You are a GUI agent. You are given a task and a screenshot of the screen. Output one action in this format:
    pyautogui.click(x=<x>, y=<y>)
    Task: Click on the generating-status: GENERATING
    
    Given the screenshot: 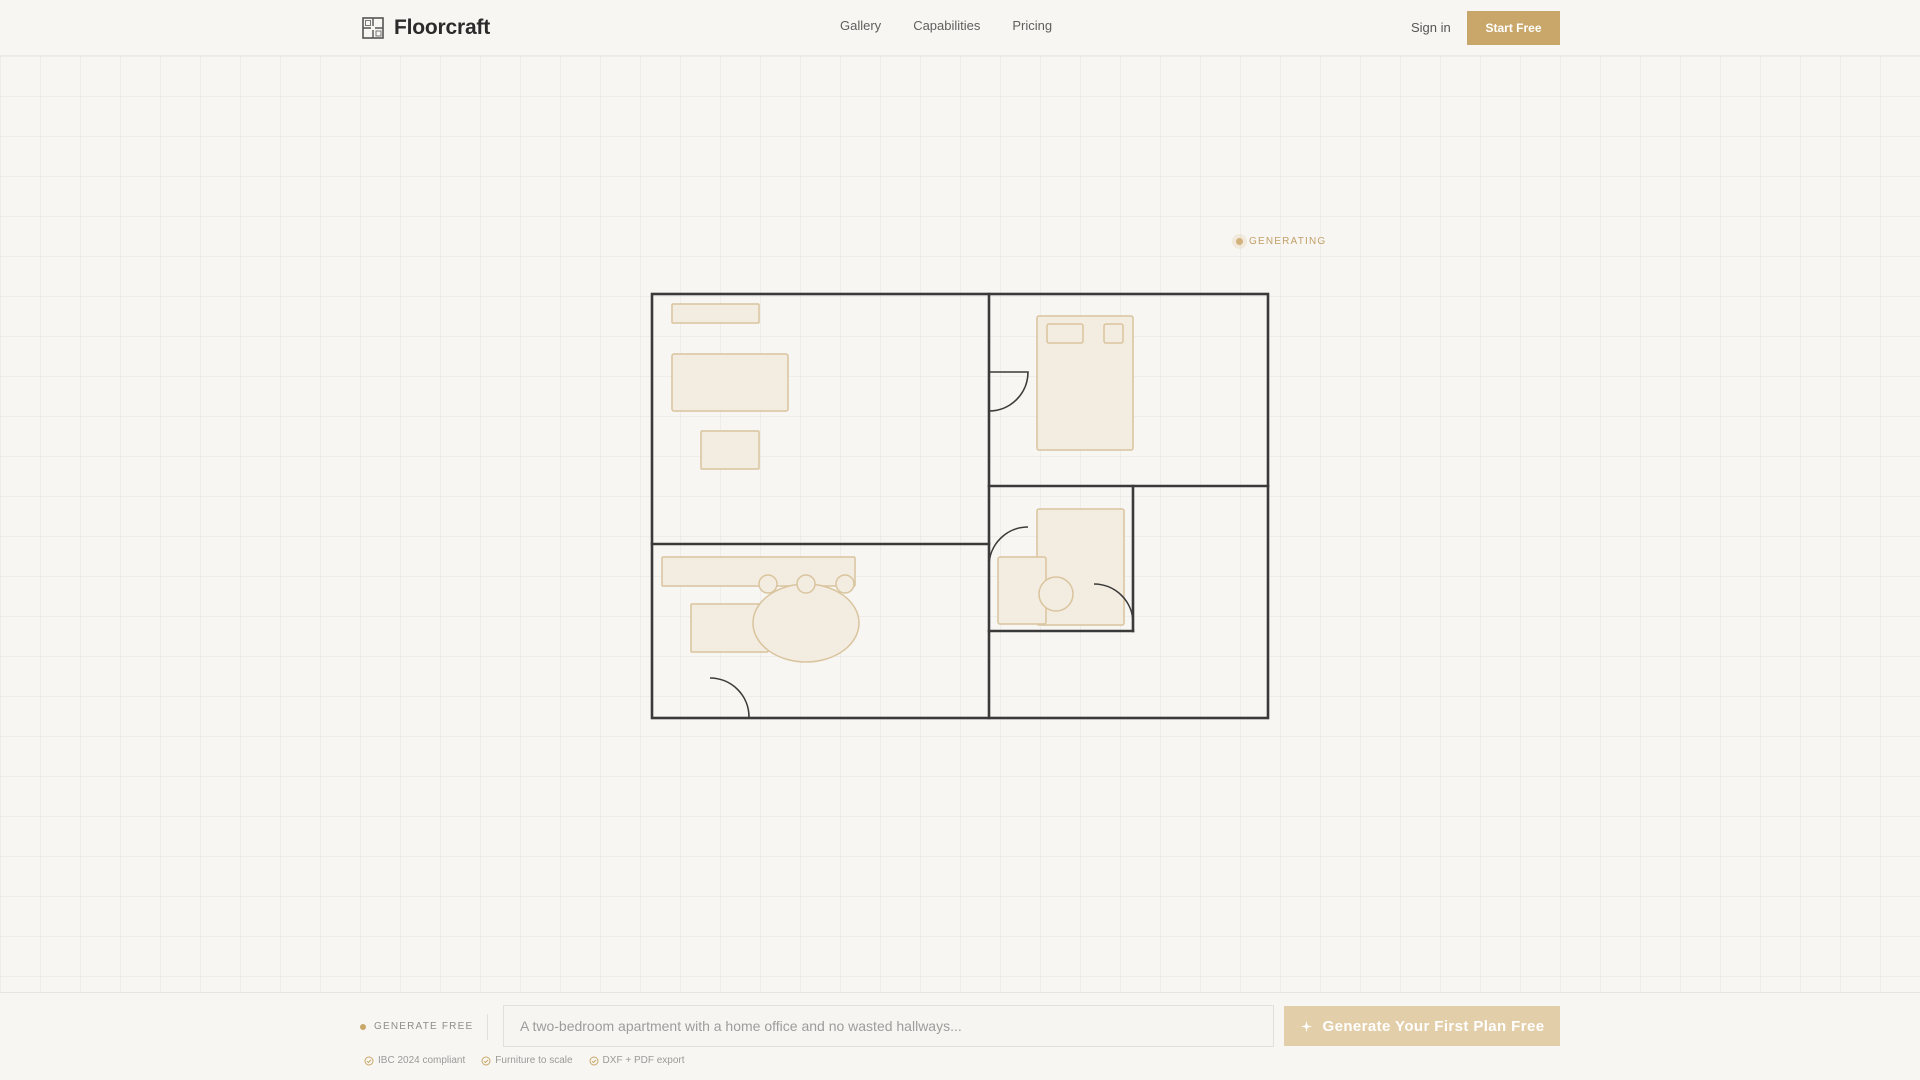 What is the action you would take?
    pyautogui.click(x=1281, y=241)
    